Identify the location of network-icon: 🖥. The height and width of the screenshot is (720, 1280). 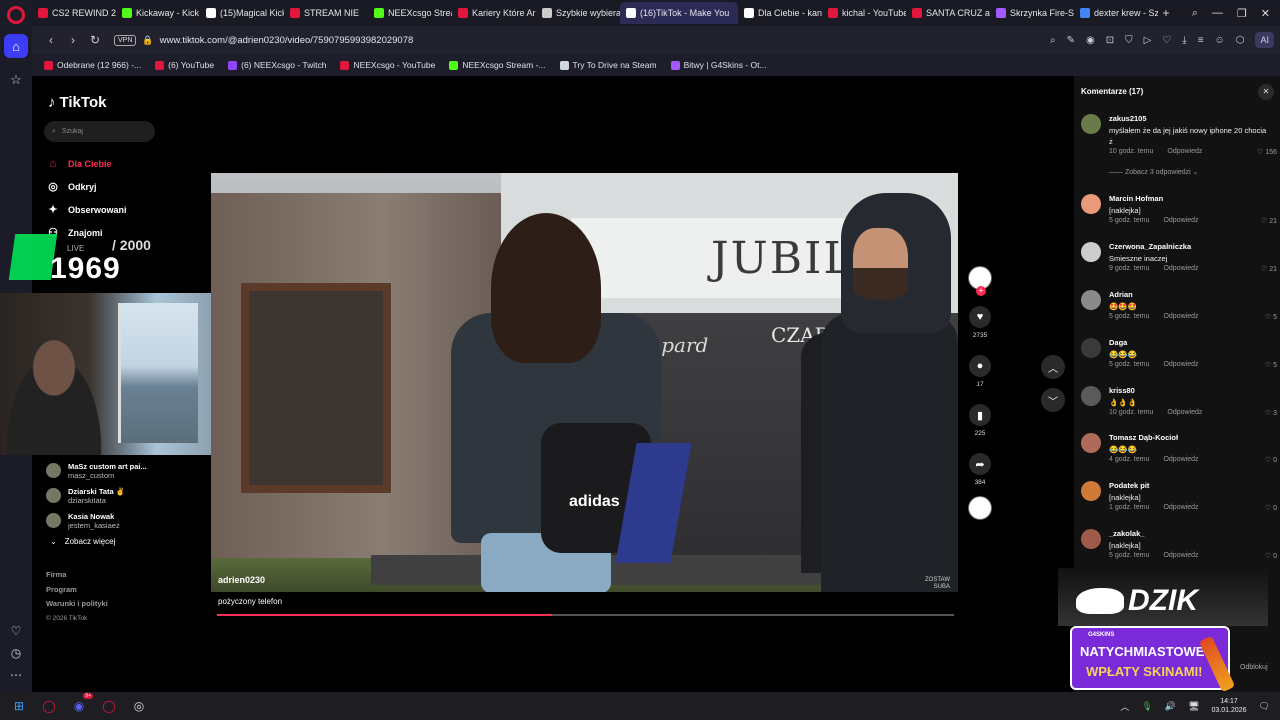
(1193, 706).